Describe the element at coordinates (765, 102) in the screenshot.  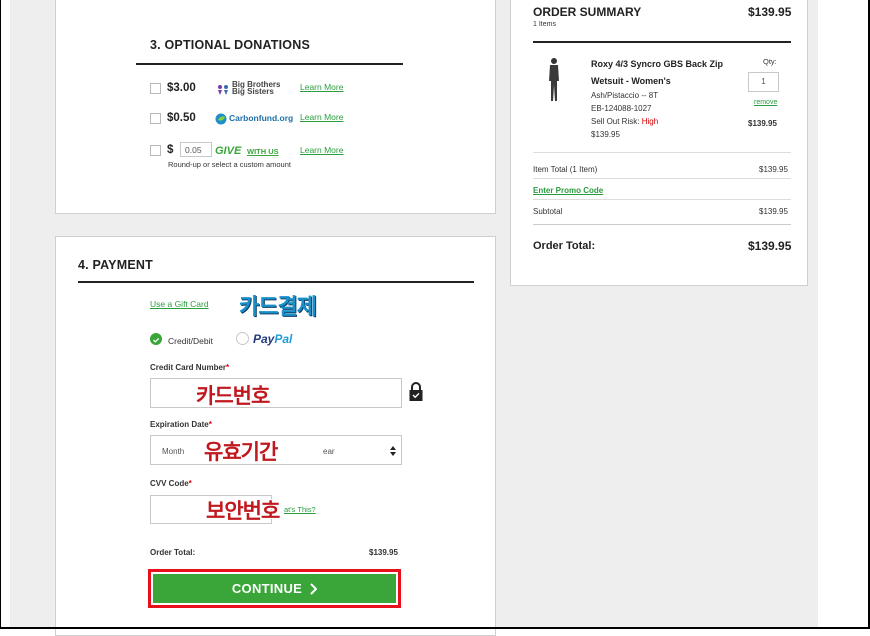
I see `remove-link: remove` at that location.